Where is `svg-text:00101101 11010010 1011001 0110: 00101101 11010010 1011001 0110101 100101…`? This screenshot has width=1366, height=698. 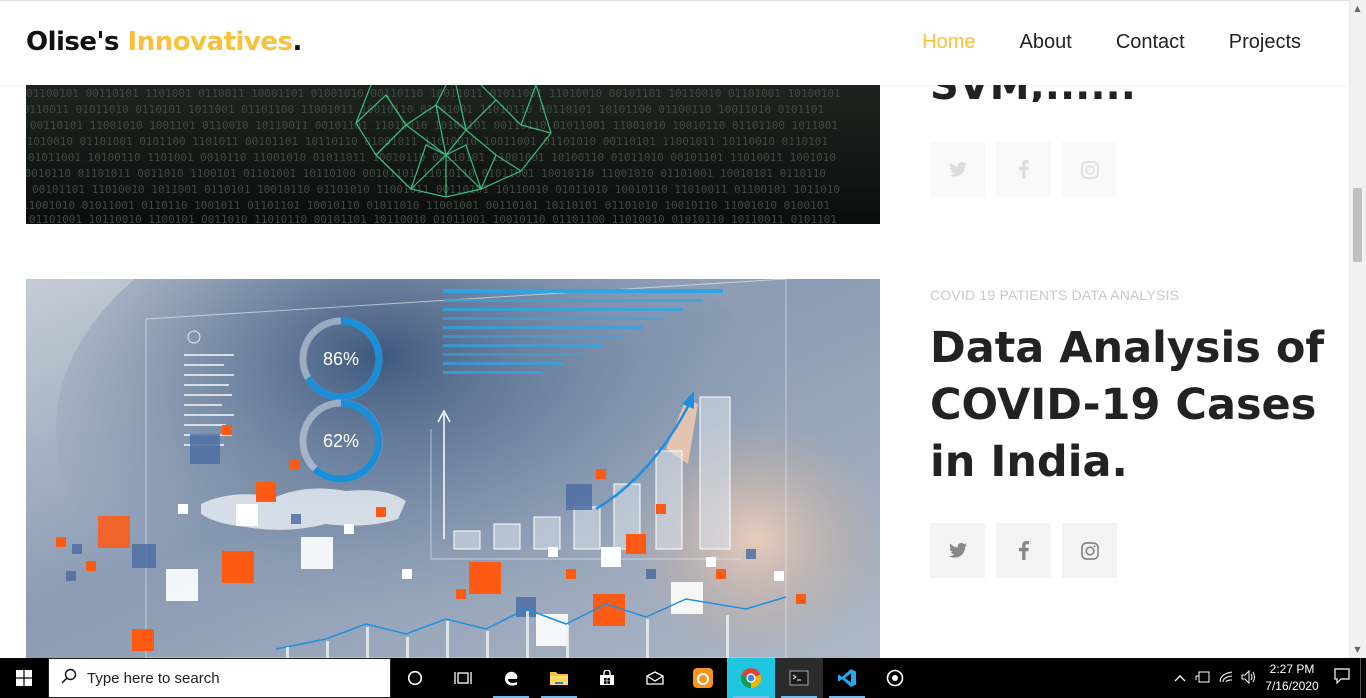
svg-text:00101101 11010010 1011001 0110: 00101101 11010010 1011001 0110101 100101… is located at coordinates (436, 189).